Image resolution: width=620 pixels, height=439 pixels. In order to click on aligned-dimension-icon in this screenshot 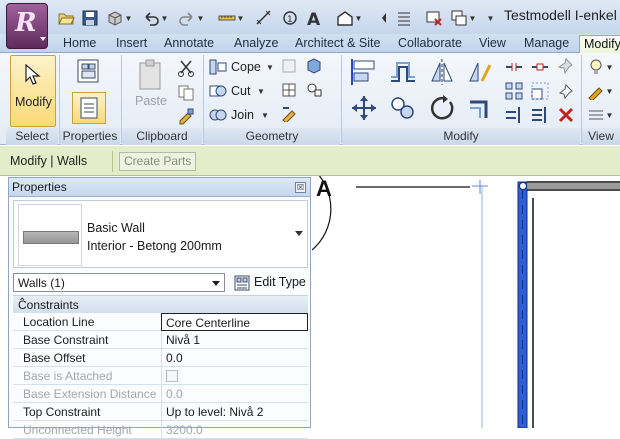, I will do `click(264, 18)`.